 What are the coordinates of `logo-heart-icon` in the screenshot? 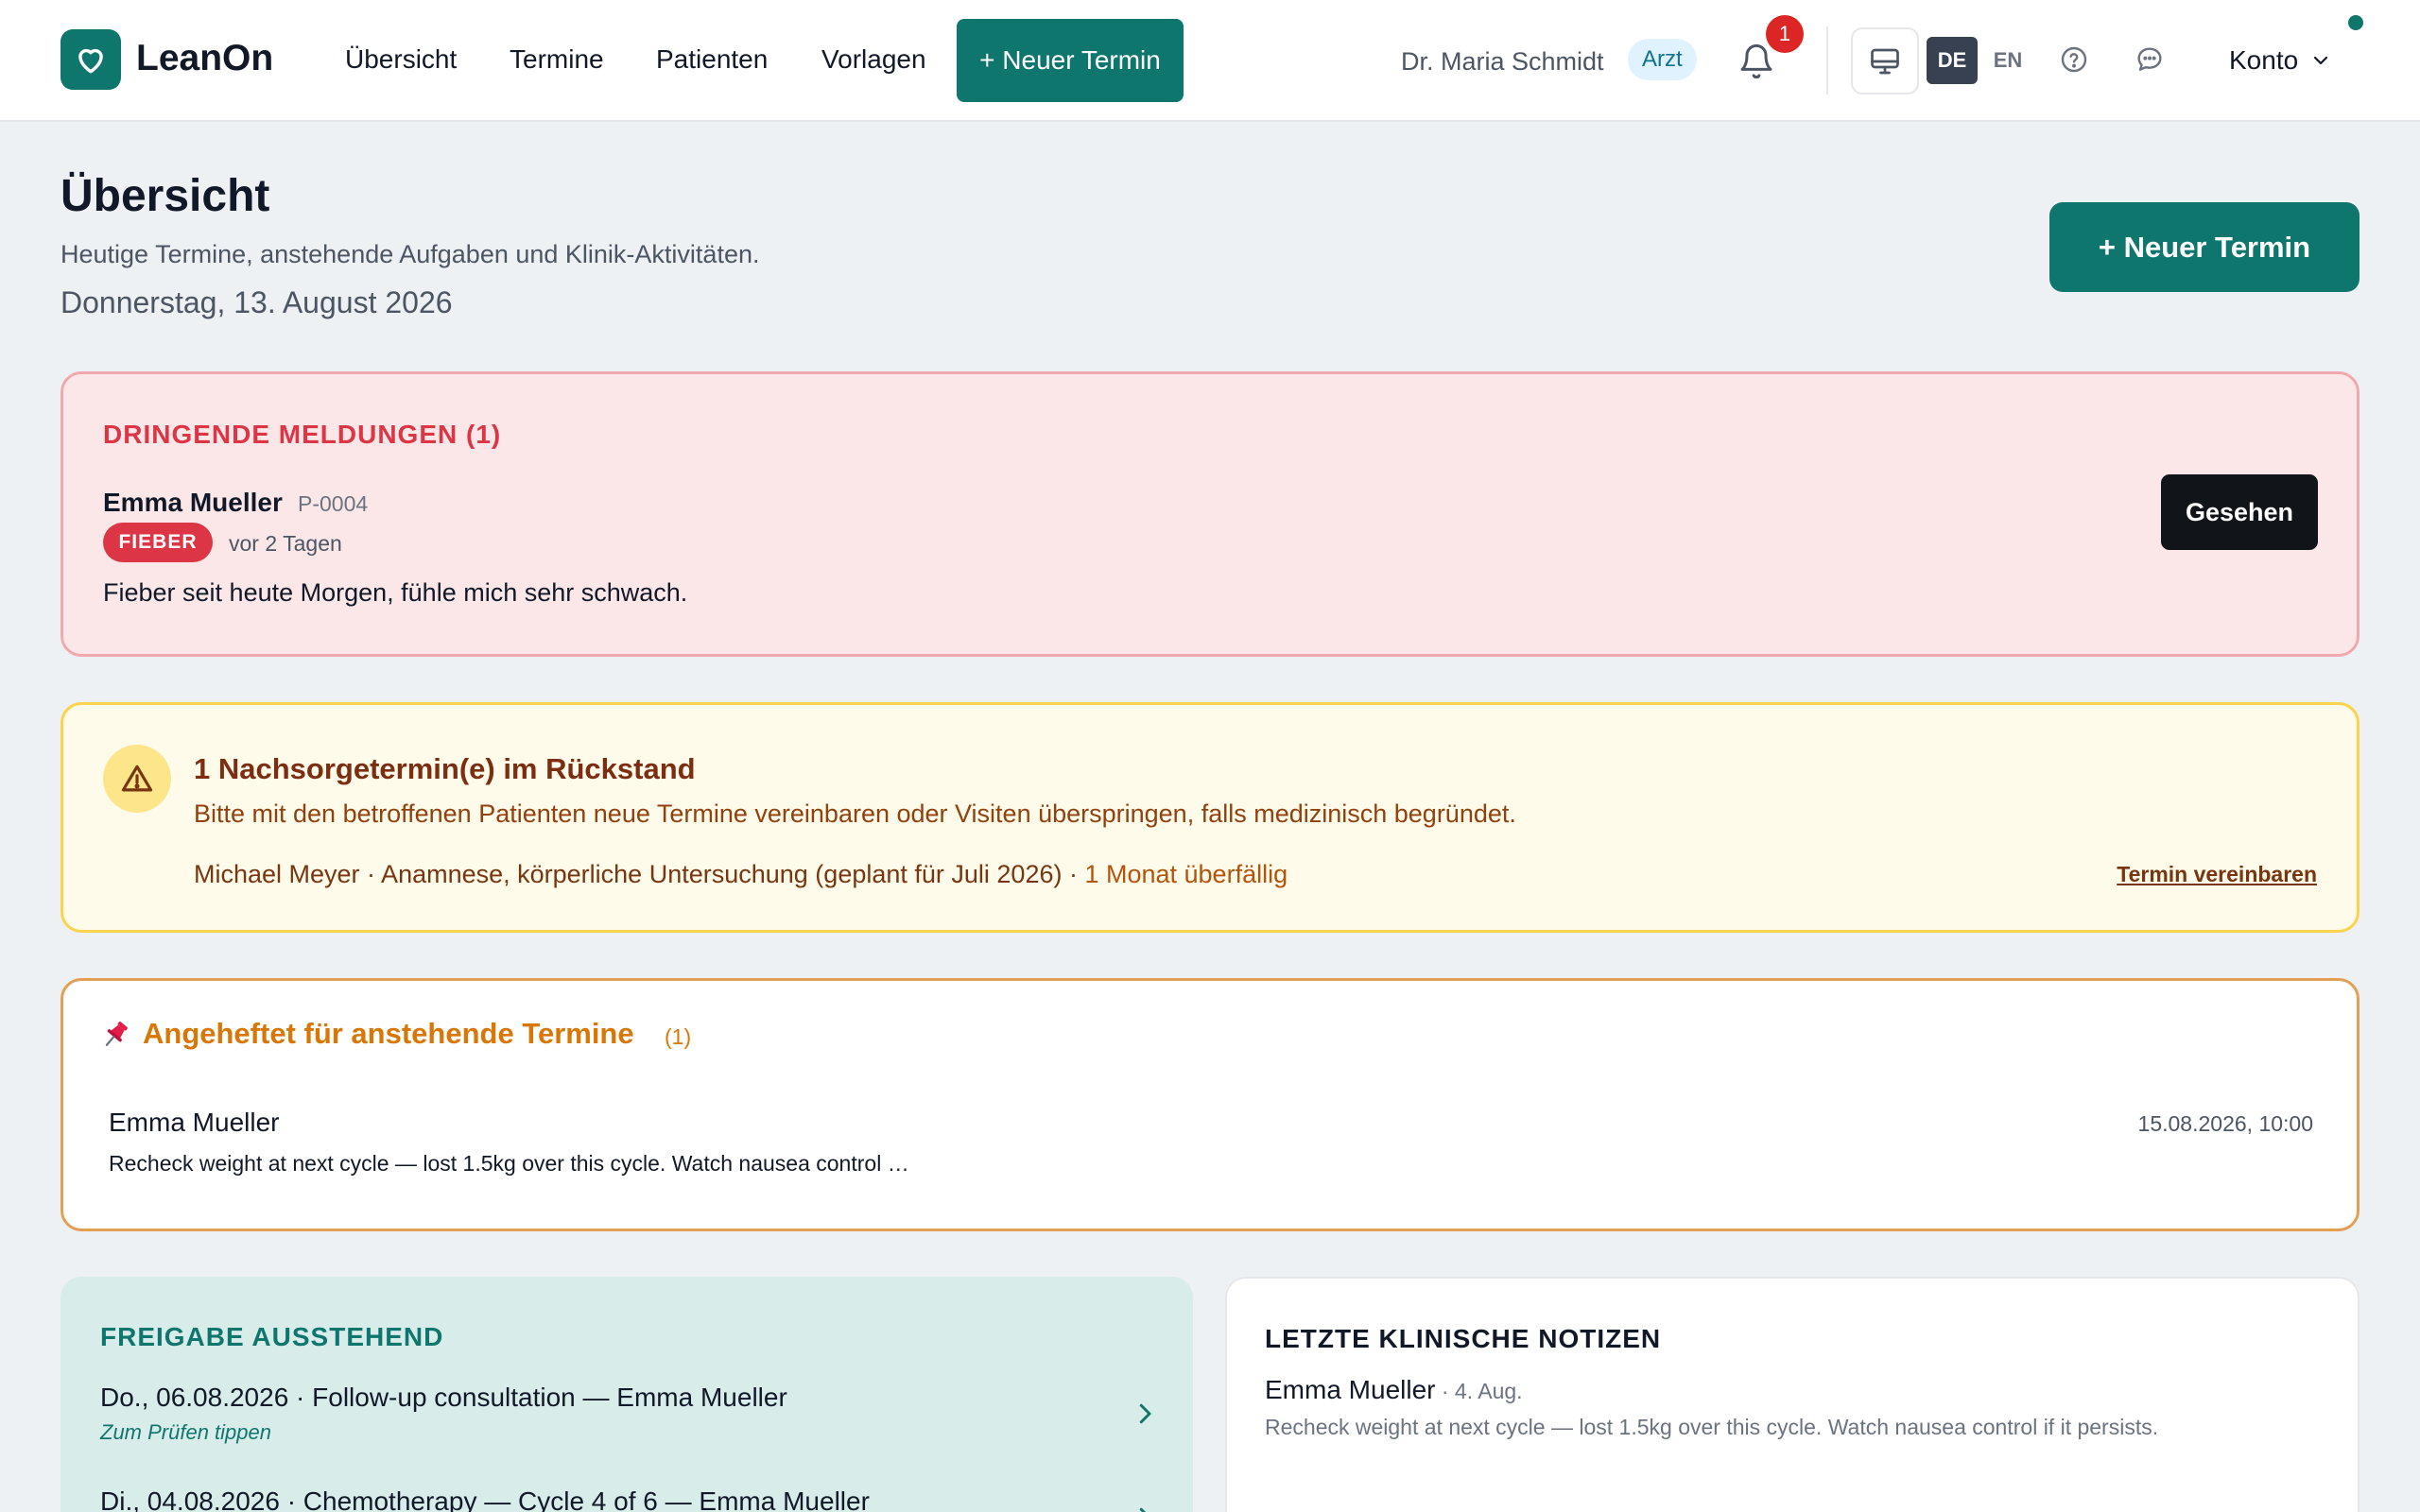 It's located at (91, 59).